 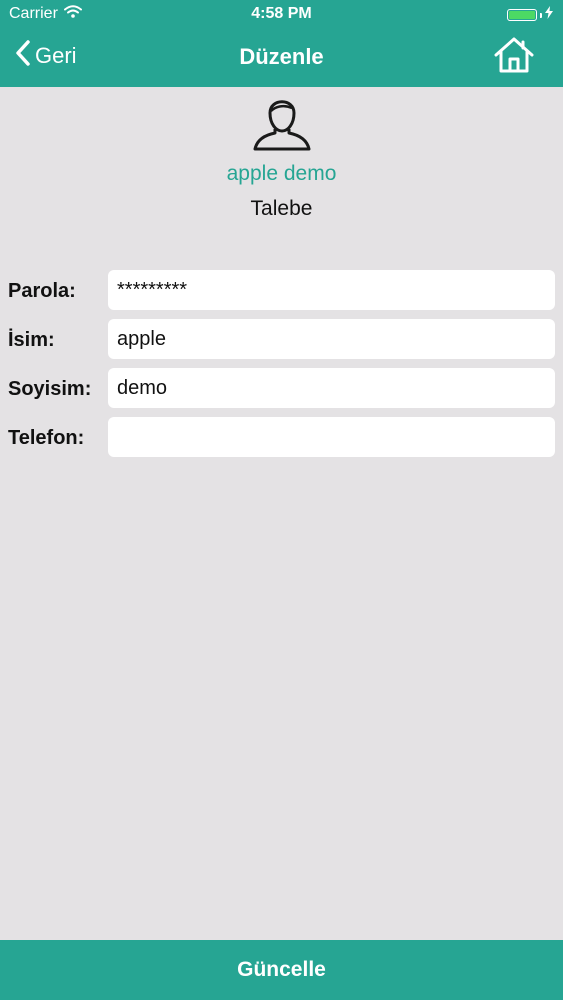 I want to click on first-name-label: İsim:, so click(x=31, y=340).